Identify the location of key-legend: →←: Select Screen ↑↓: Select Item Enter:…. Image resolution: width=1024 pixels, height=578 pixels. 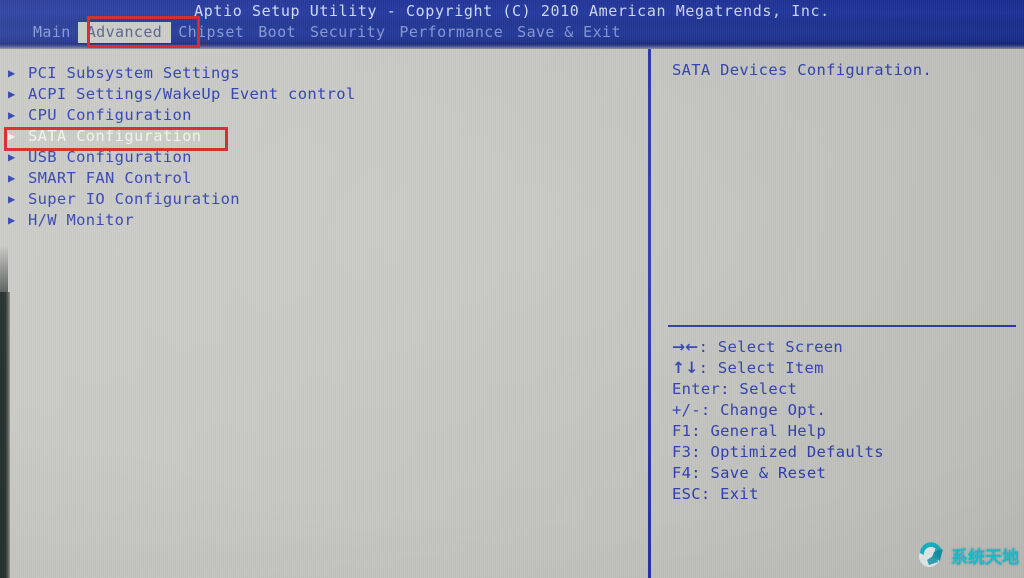
(846, 421).